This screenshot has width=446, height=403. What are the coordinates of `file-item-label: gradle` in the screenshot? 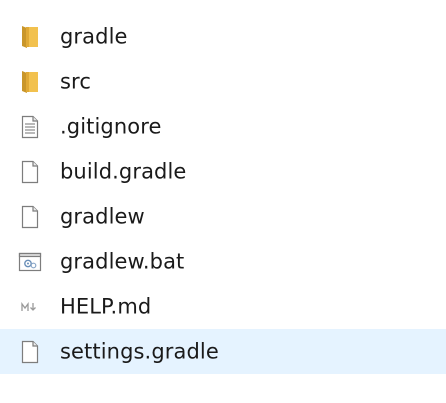 It's located at (94, 36).